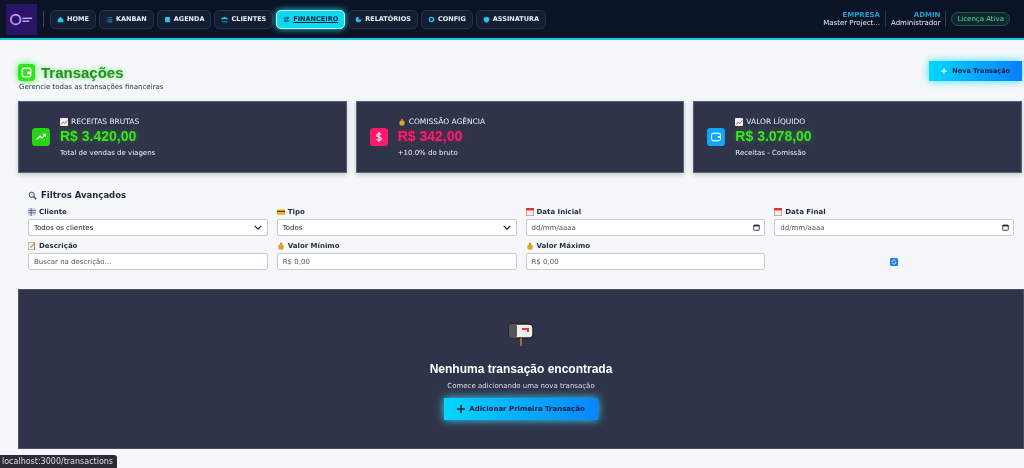  I want to click on shield-icon, so click(486, 19).